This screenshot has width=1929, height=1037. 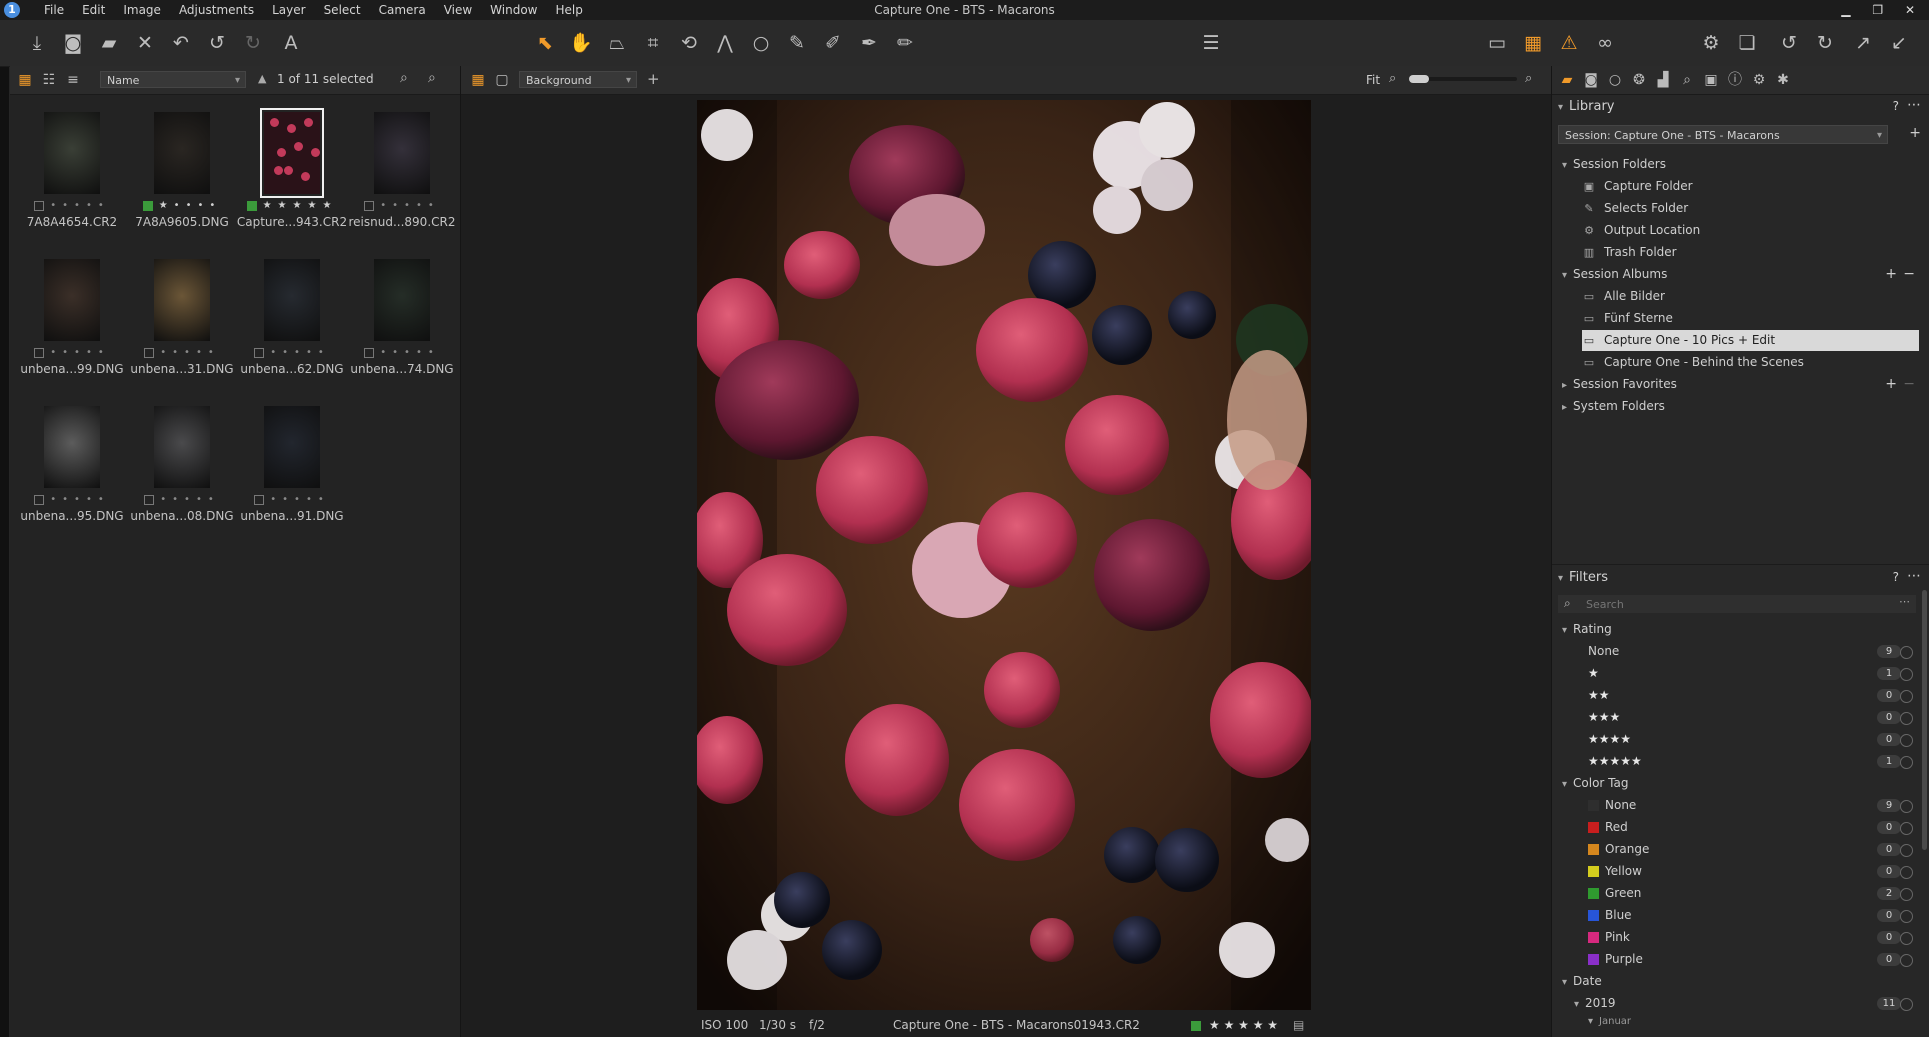 What do you see at coordinates (1711, 80) in the screenshot?
I see `adjustments-tab-icon: ▣` at bounding box center [1711, 80].